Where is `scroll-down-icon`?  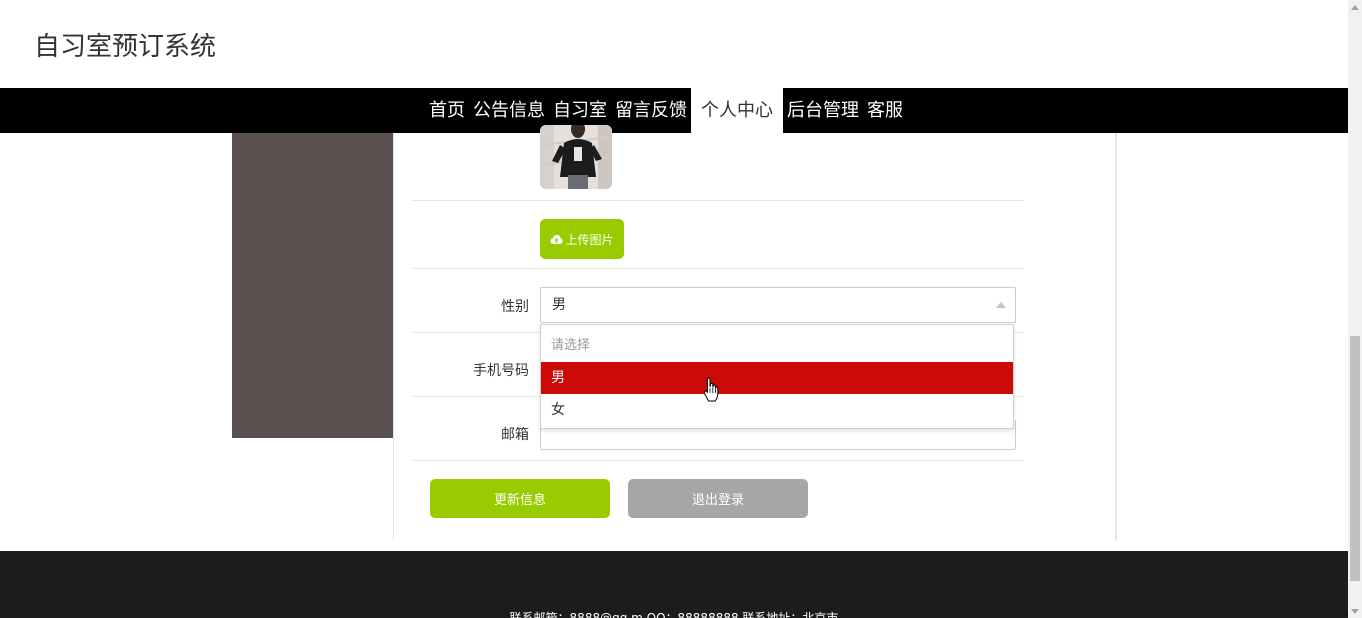
scroll-down-icon is located at coordinates (1355, 611).